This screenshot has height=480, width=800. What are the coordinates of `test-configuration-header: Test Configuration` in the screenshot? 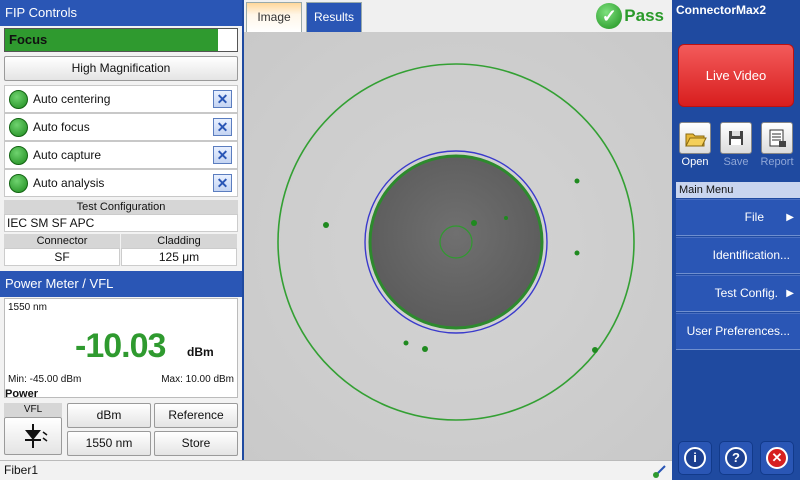 It's located at (121, 207).